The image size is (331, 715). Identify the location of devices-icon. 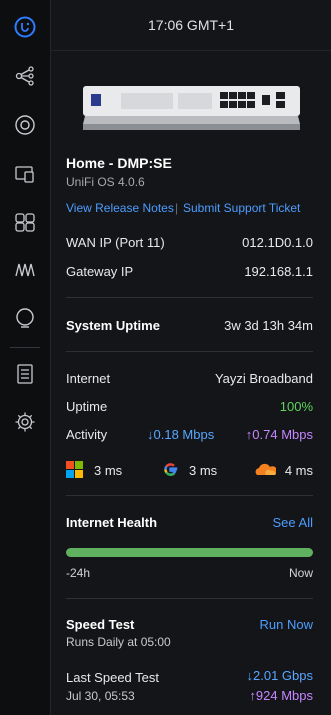
(25, 174).